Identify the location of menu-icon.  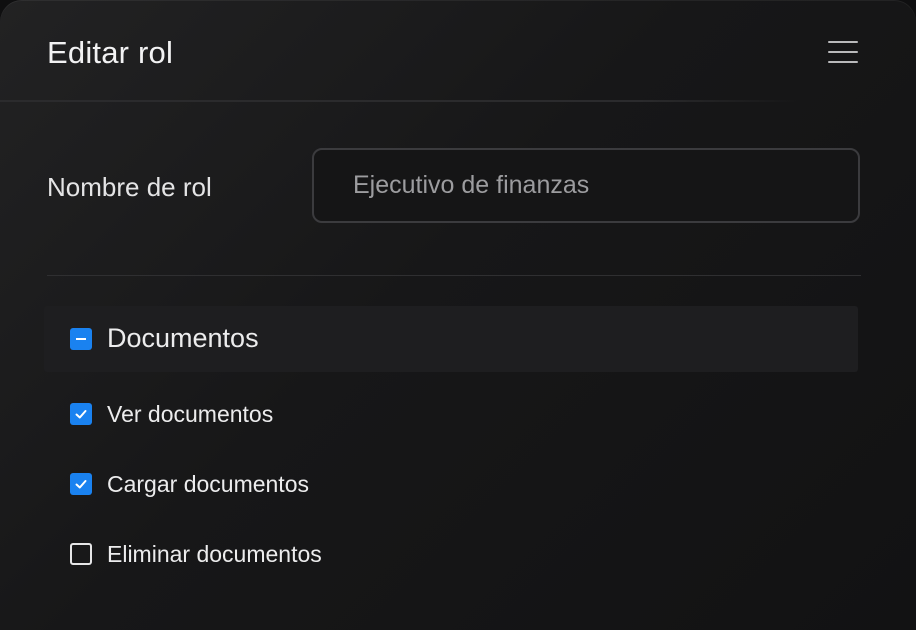
(843, 52).